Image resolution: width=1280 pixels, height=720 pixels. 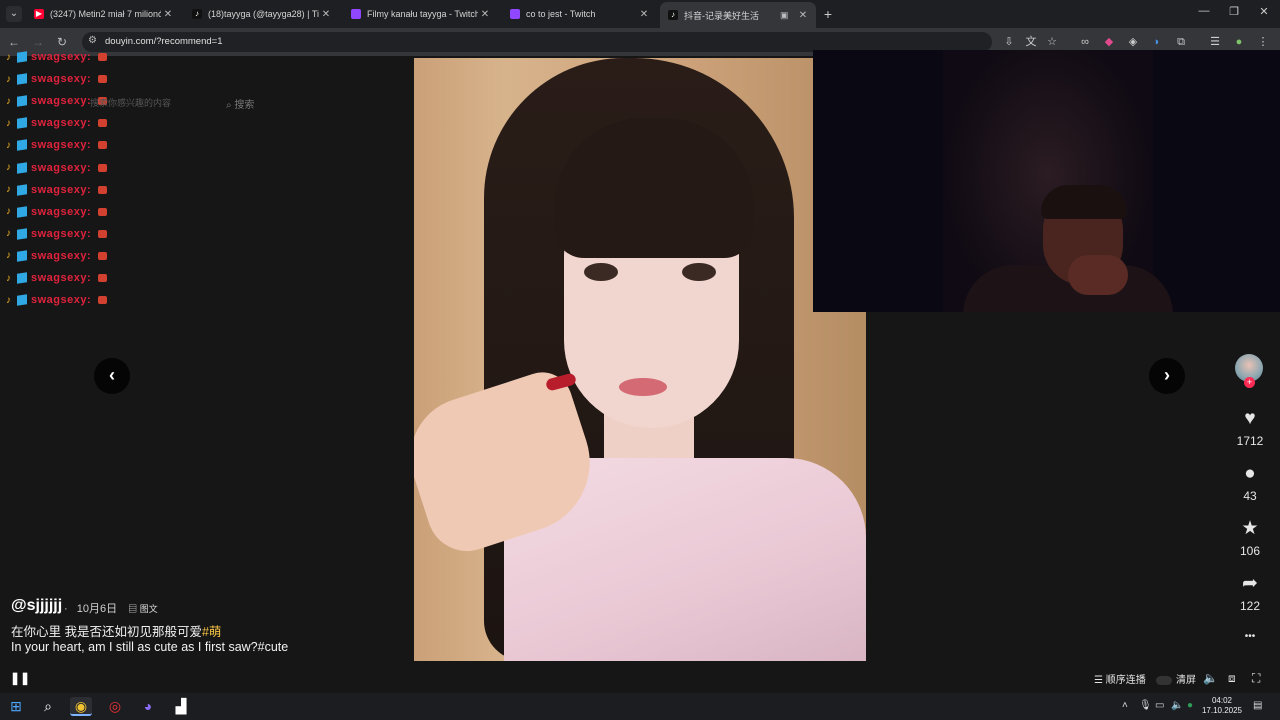 What do you see at coordinates (1190, 705) in the screenshot?
I see `app-tray-icon: ●` at bounding box center [1190, 705].